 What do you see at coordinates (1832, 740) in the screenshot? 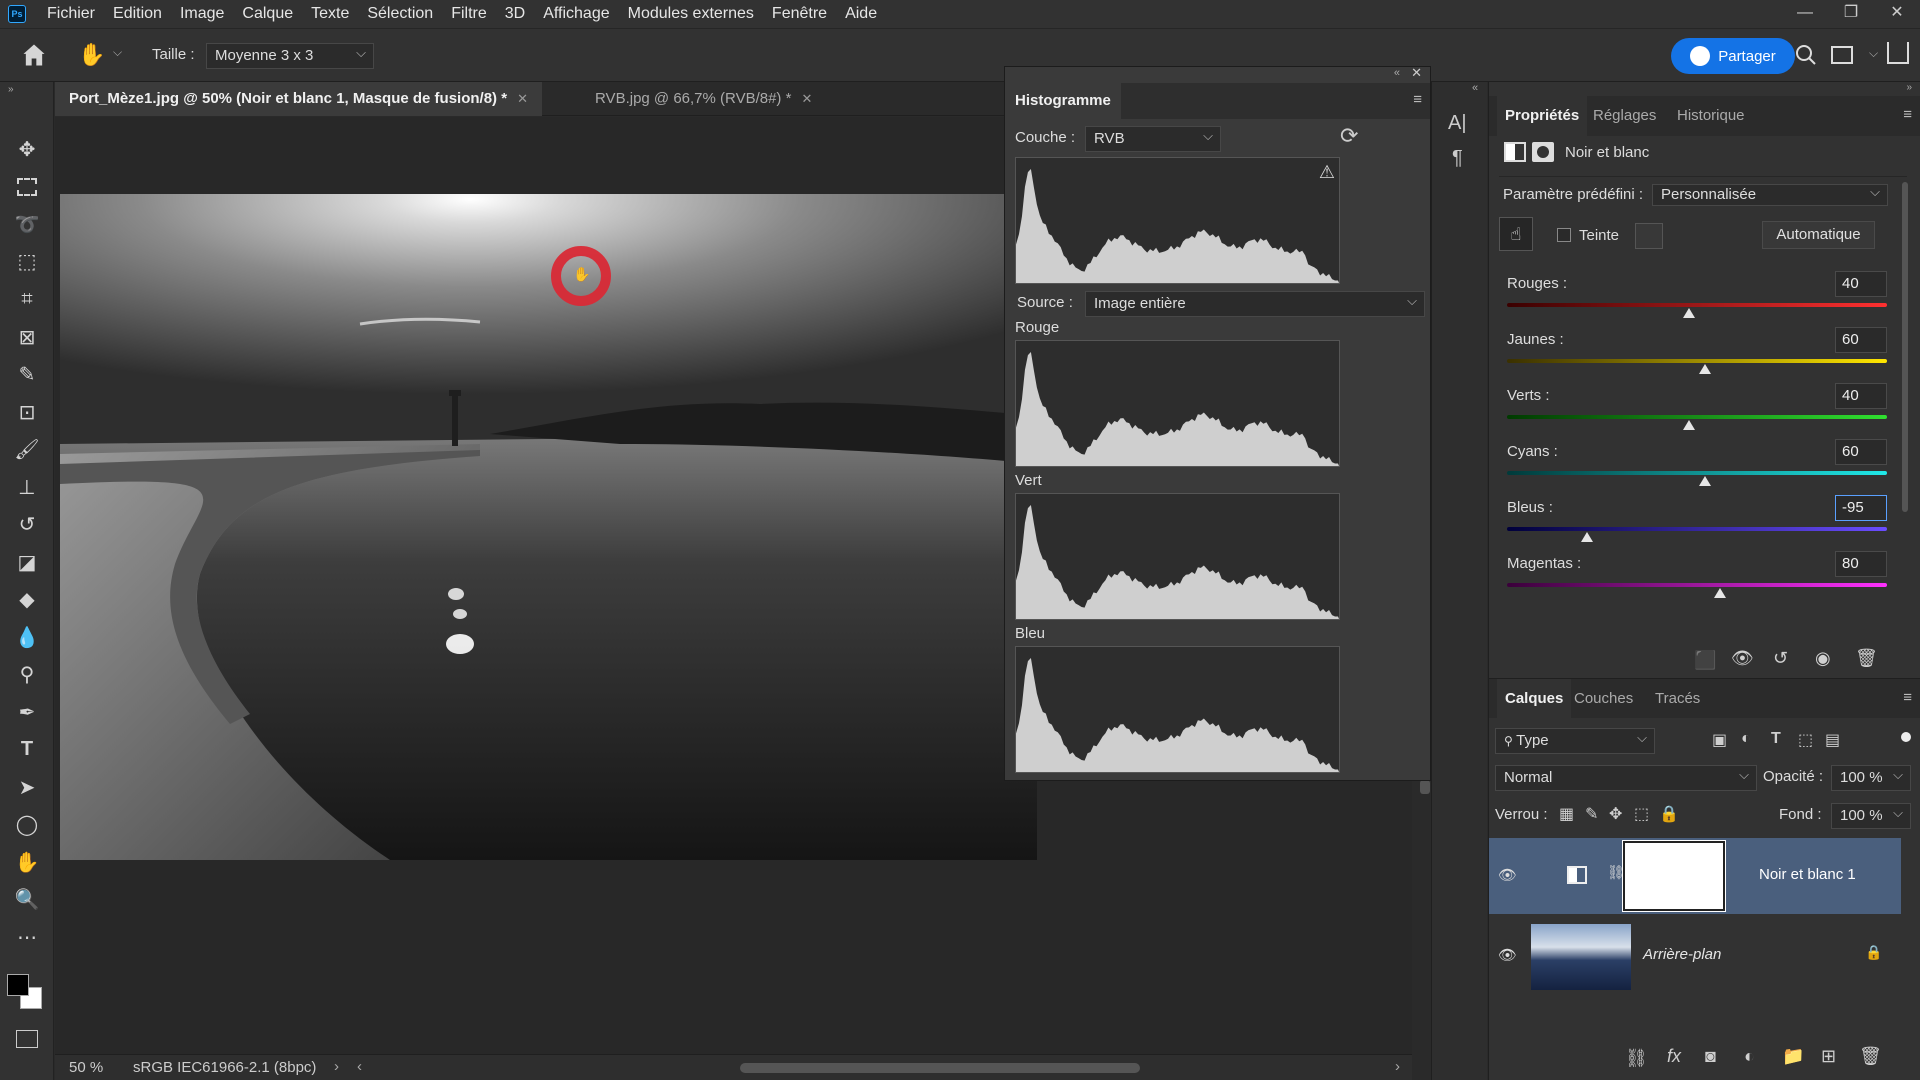
I see `filter-smart-object-icon: ▤` at bounding box center [1832, 740].